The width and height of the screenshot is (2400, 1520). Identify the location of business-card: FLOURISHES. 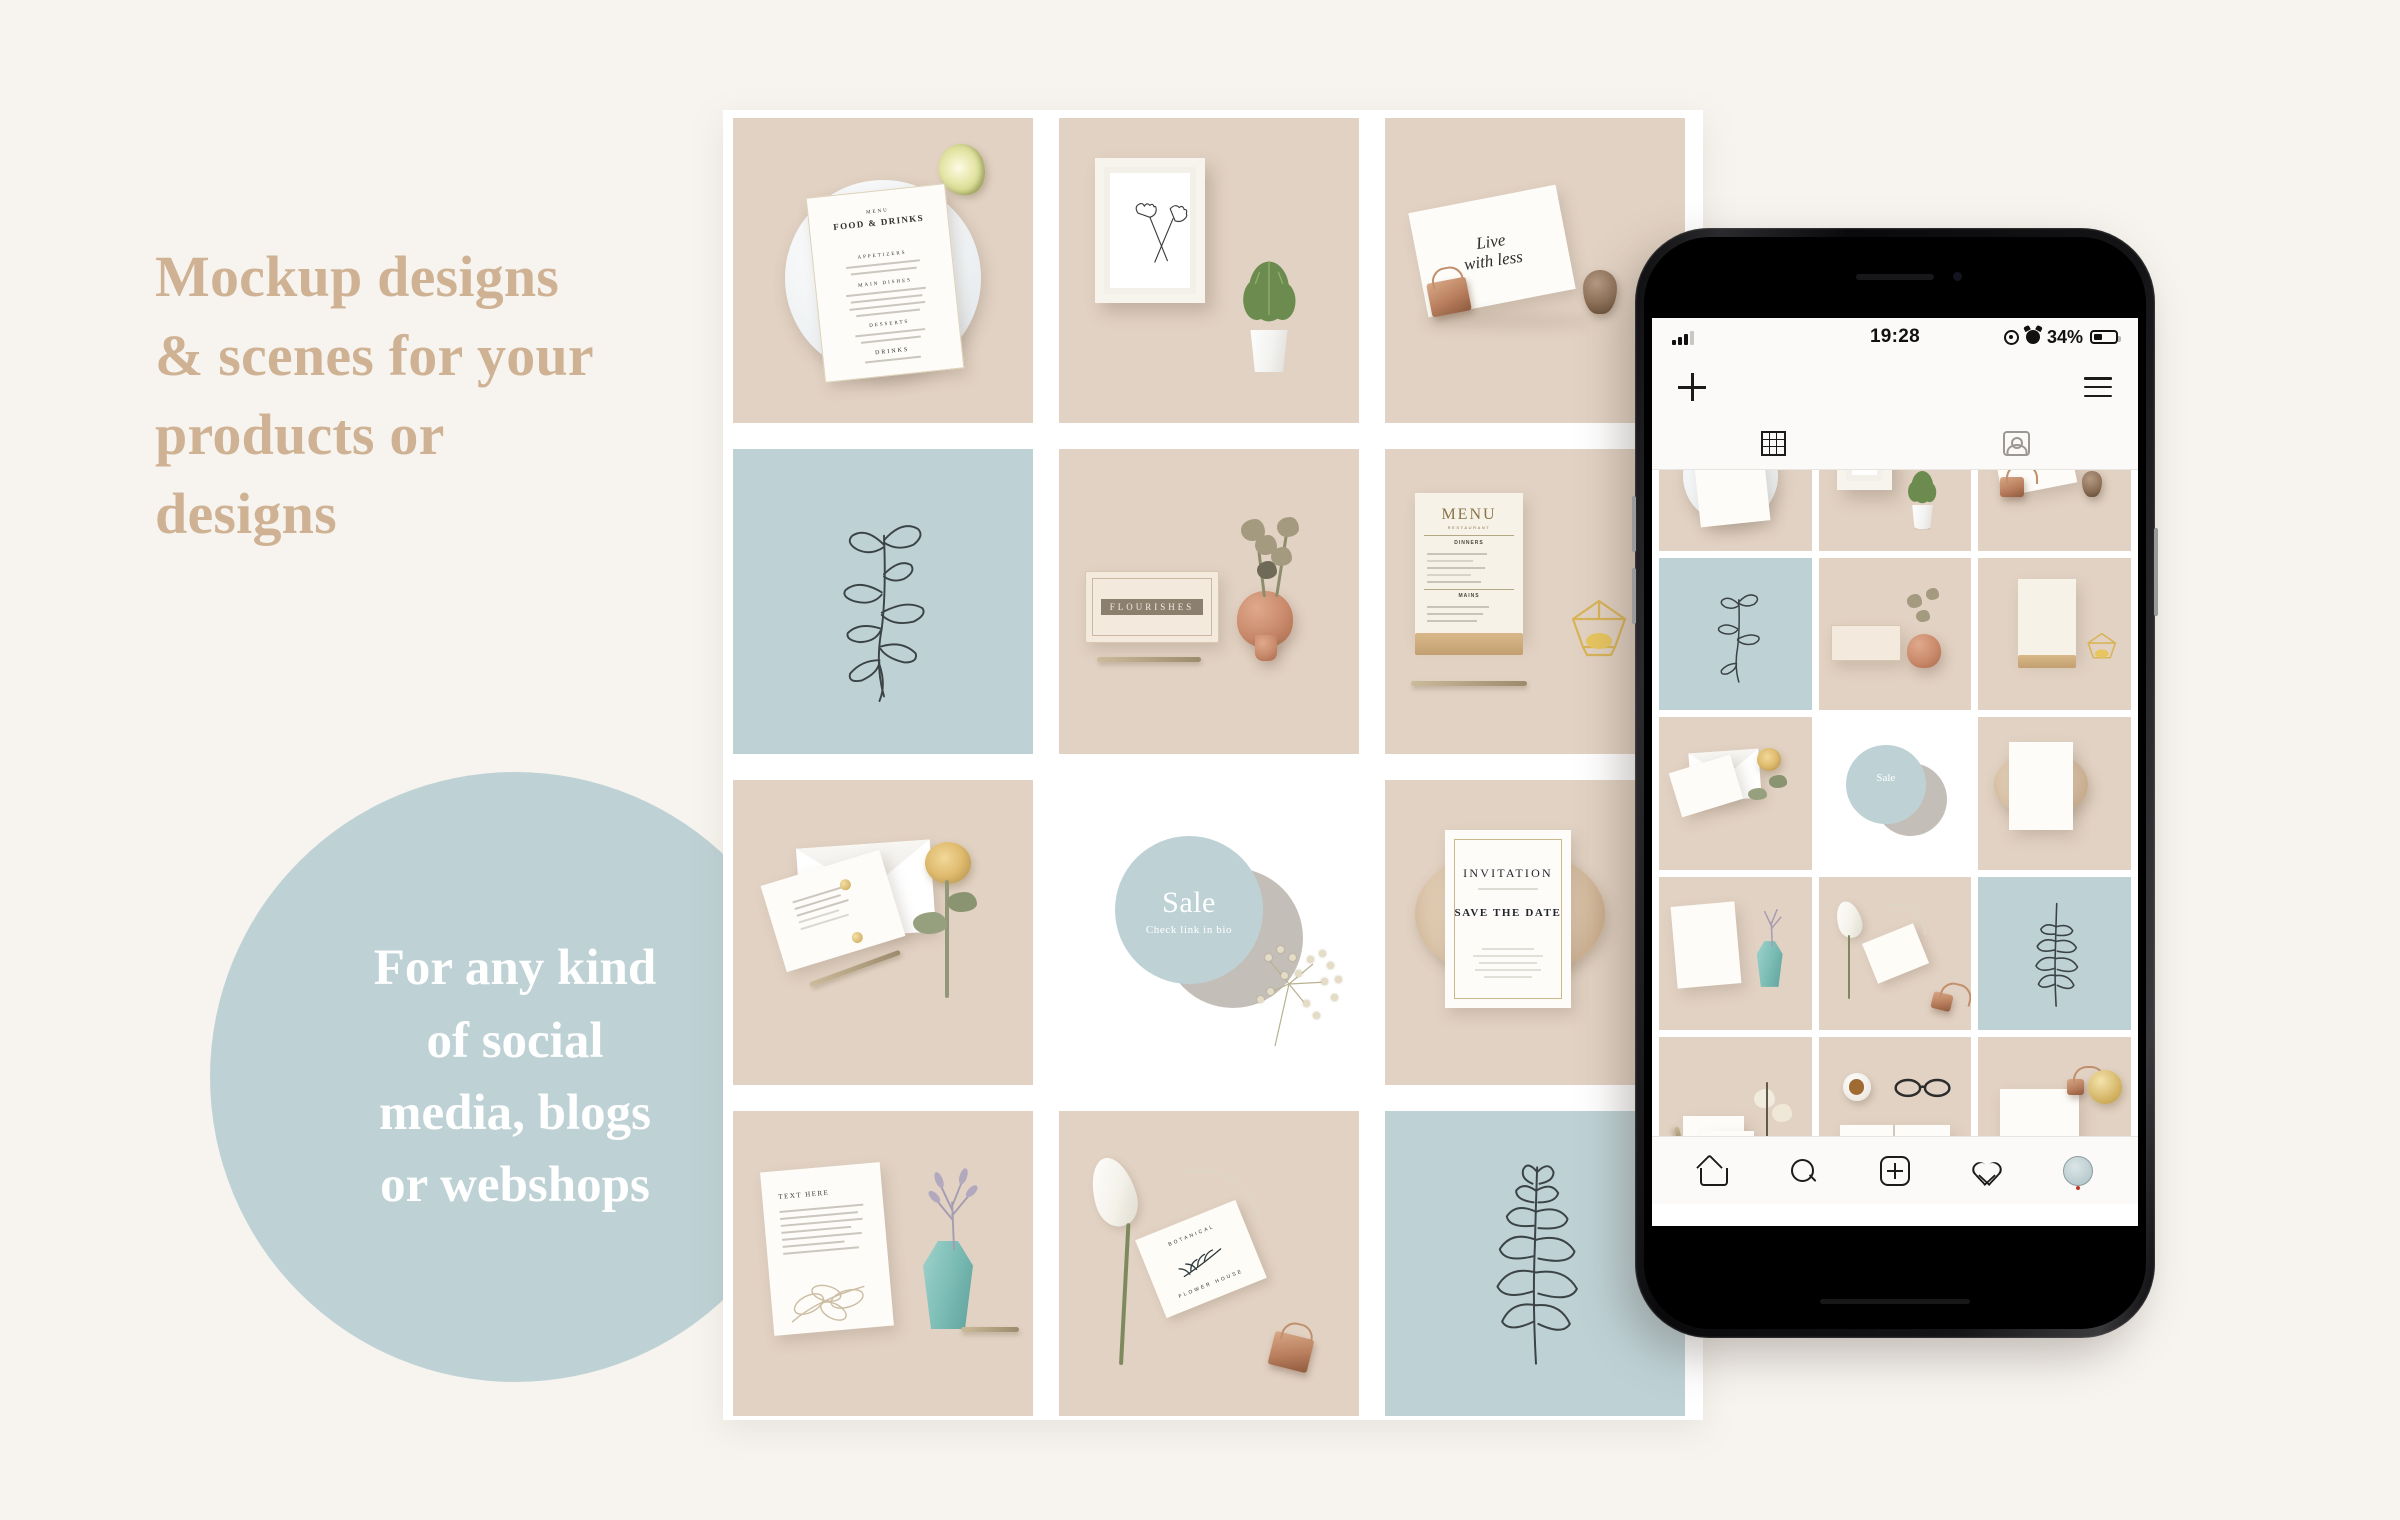
(1152, 607).